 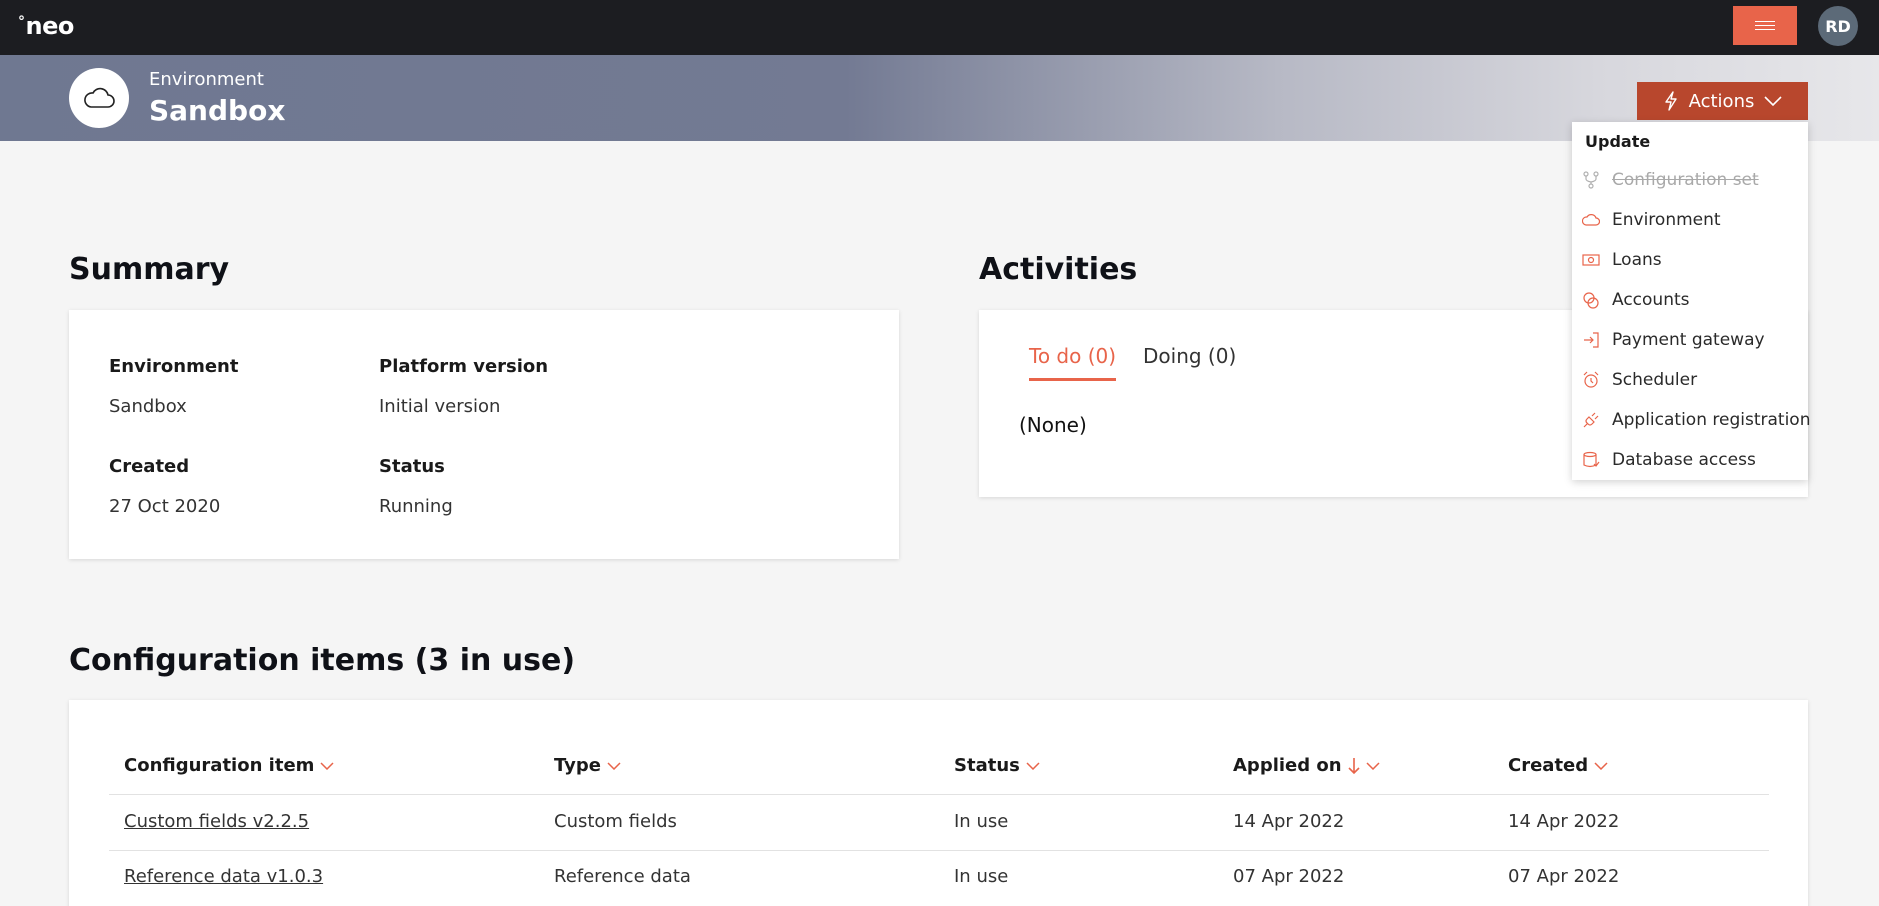 I want to click on configuration-items-title: Configuration items (3 in use), so click(x=322, y=660).